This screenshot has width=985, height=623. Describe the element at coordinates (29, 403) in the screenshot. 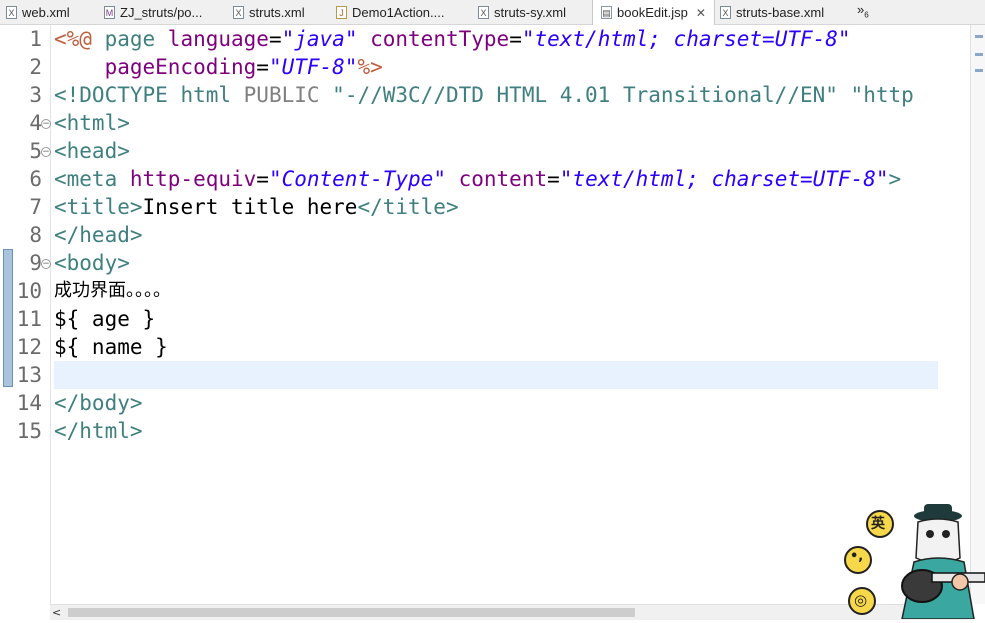

I see `line-number: 14` at that location.